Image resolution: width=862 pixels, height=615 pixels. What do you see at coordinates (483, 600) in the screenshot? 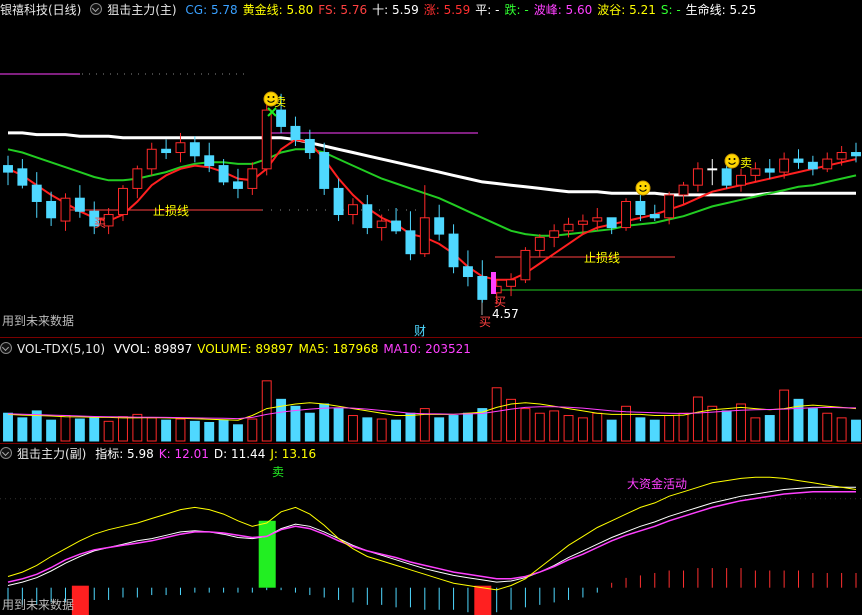
I see `red-signal-block` at bounding box center [483, 600].